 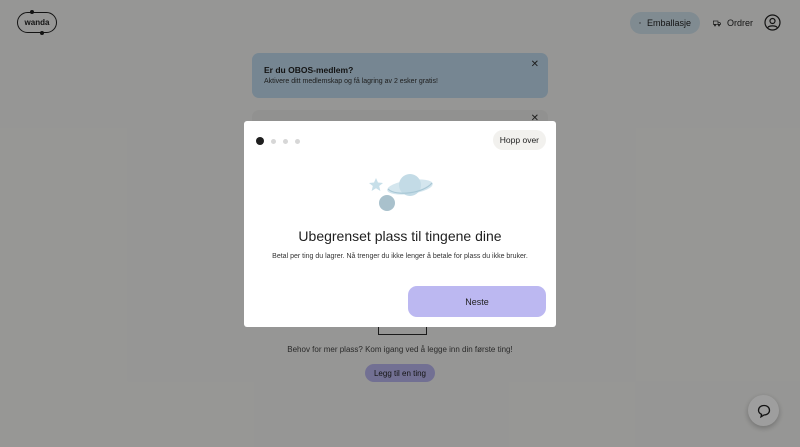 What do you see at coordinates (401, 192) in the screenshot?
I see `planet-illustration` at bounding box center [401, 192].